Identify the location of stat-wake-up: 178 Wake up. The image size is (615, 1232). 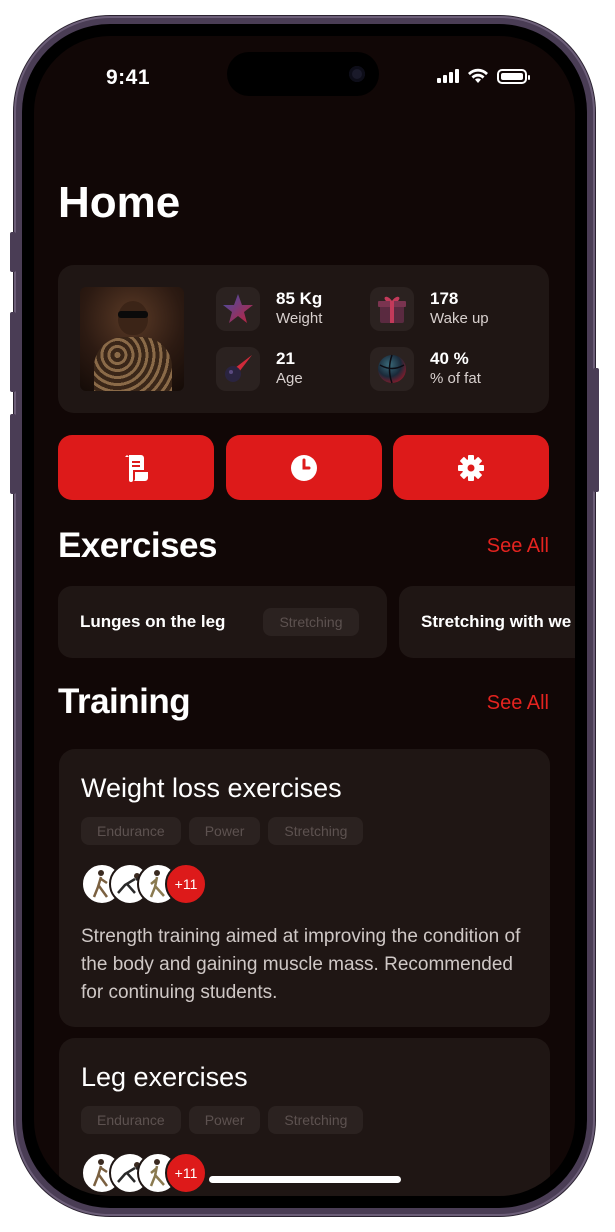
(429, 309).